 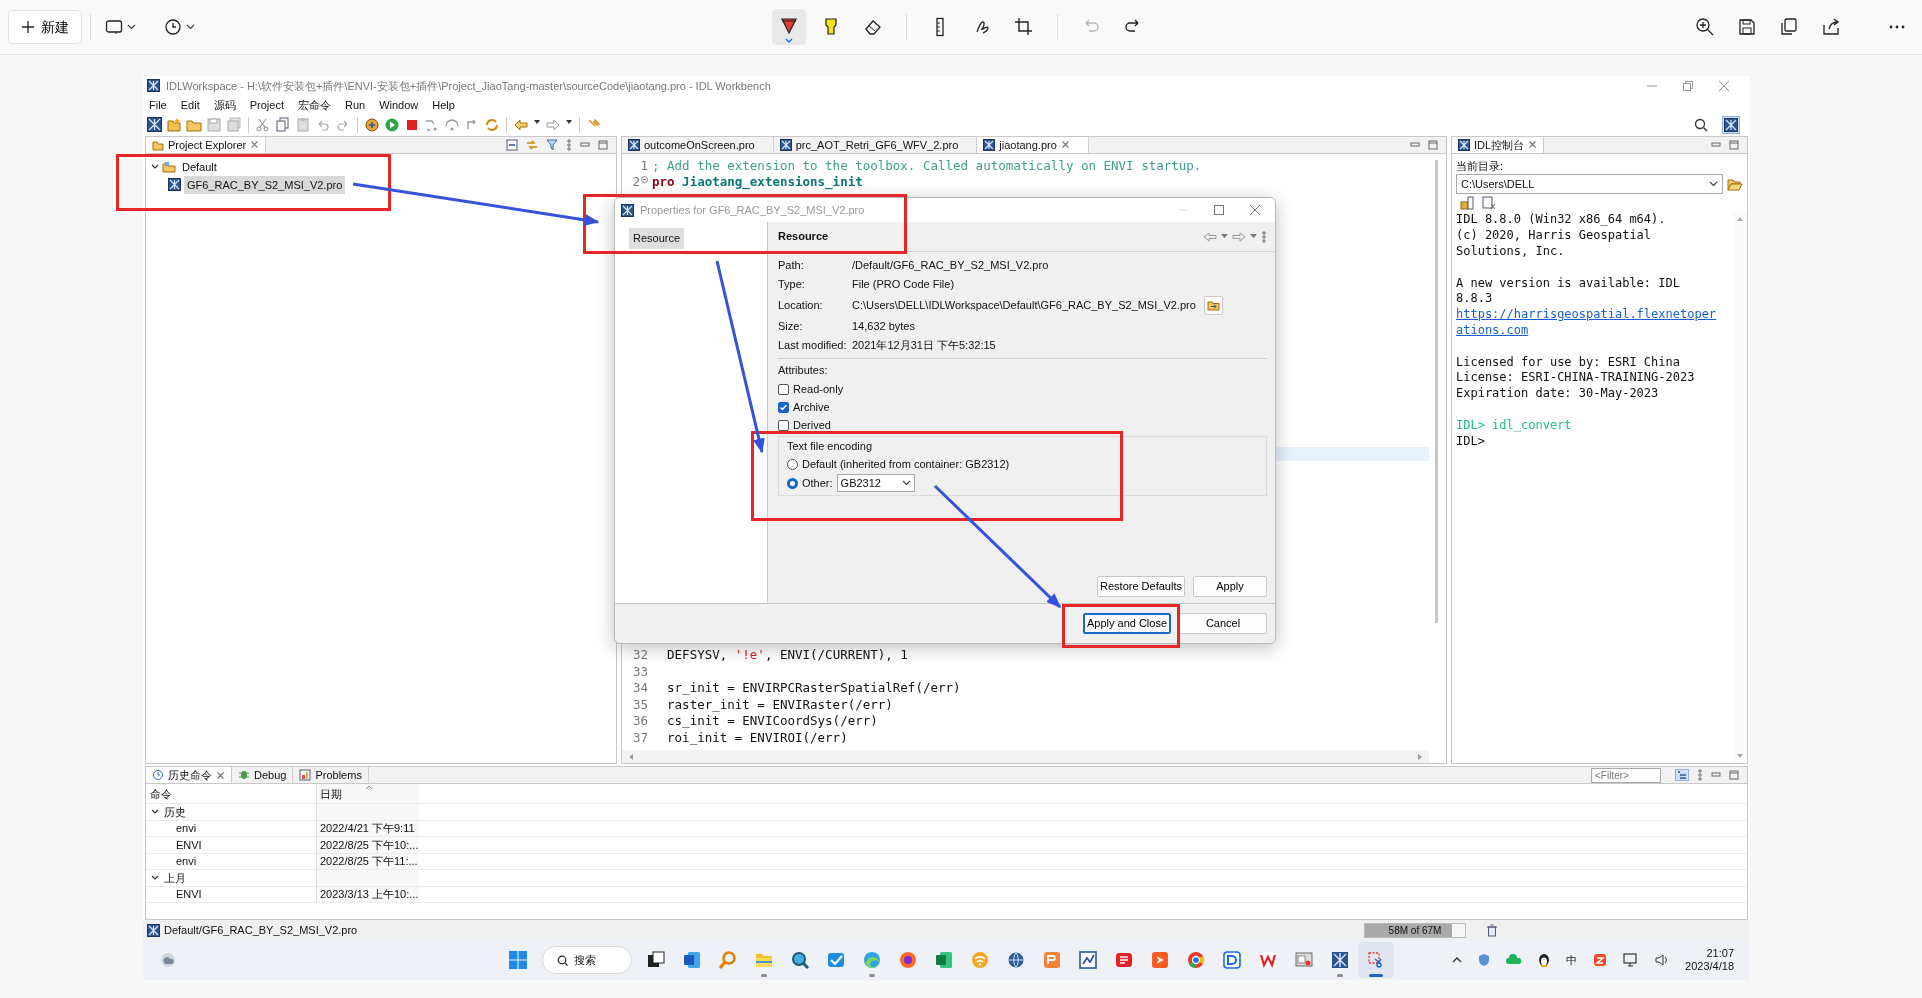 What do you see at coordinates (1600, 960) in the screenshot?
I see `sogou-icon` at bounding box center [1600, 960].